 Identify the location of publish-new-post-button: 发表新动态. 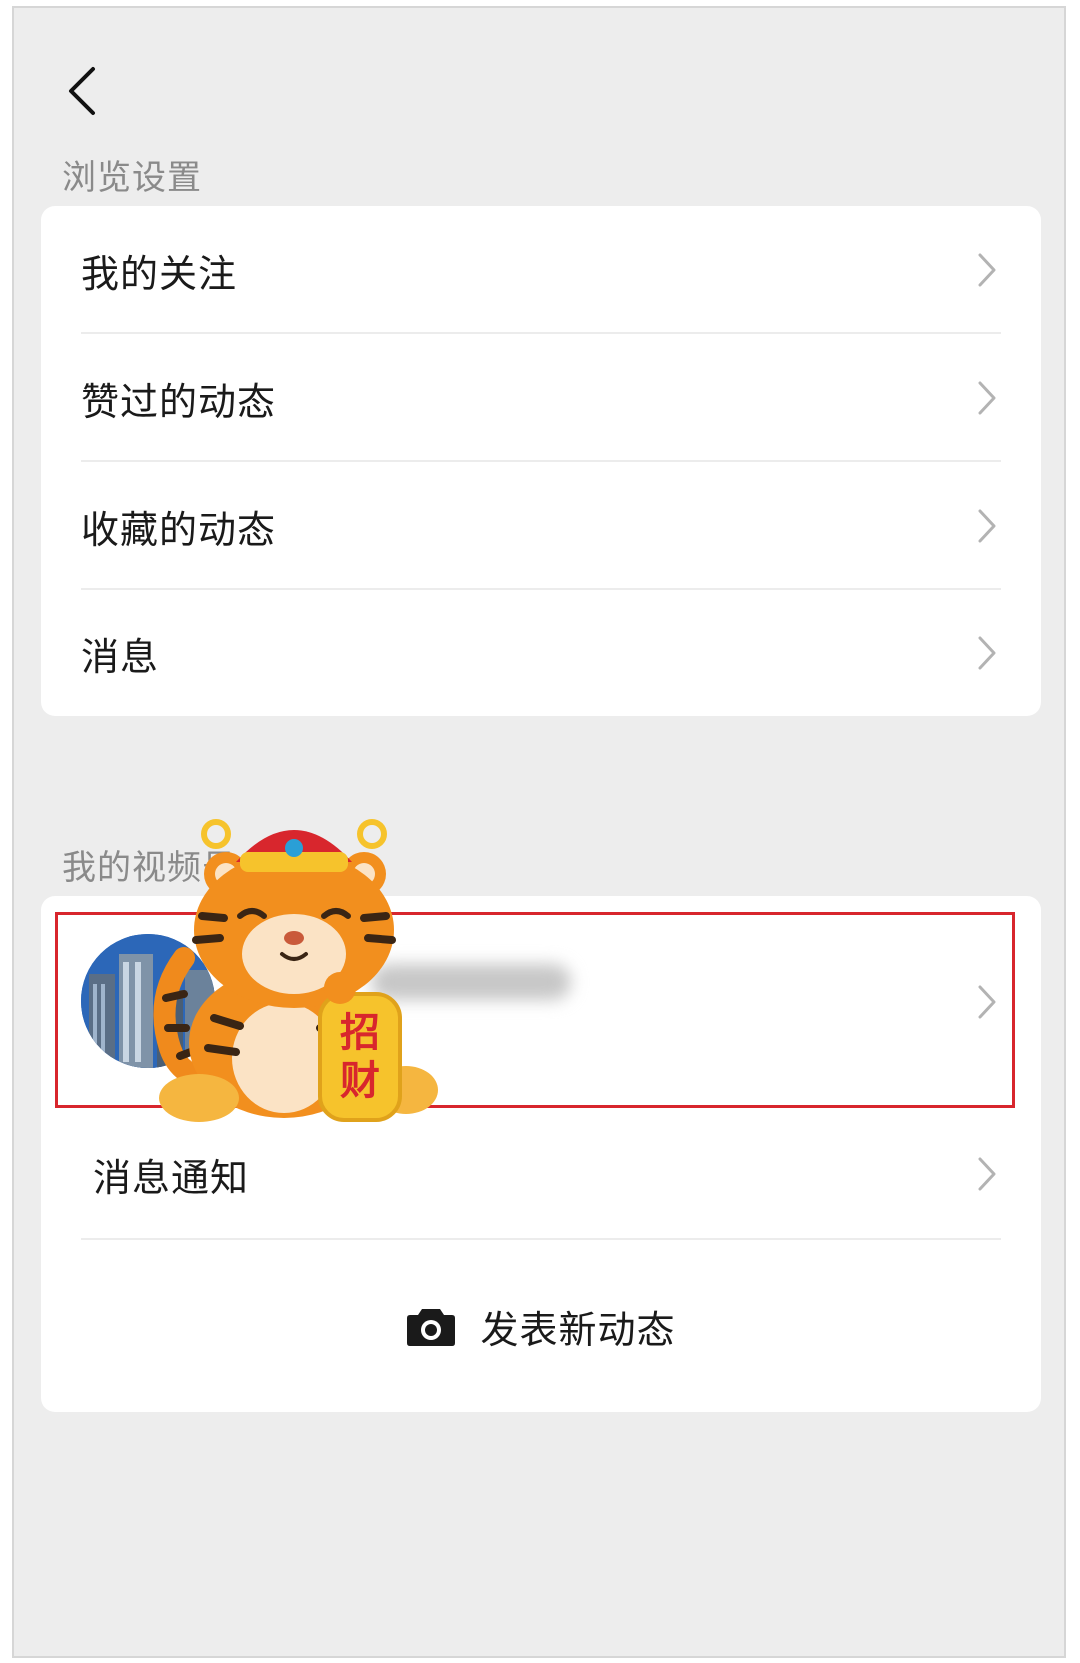
(541, 1326).